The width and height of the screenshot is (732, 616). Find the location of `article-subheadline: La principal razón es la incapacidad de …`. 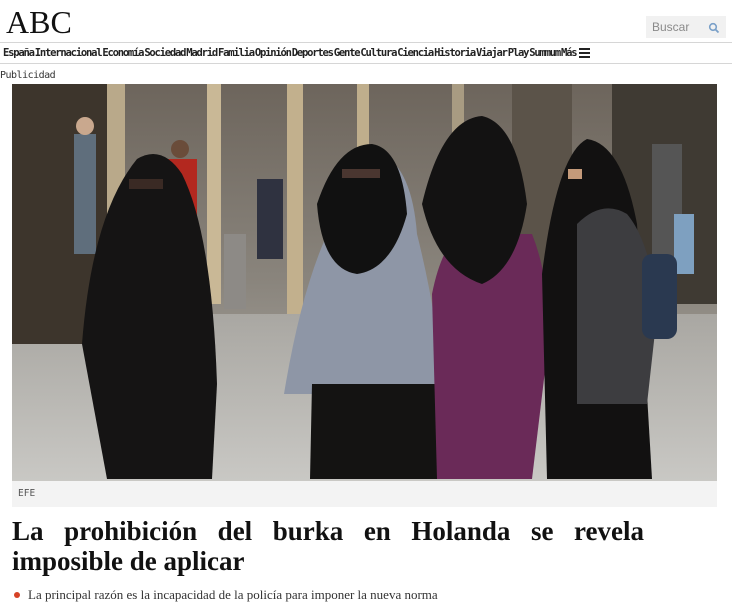

article-subheadline: La principal razón es la incapacidad de … is located at coordinates (364, 595).